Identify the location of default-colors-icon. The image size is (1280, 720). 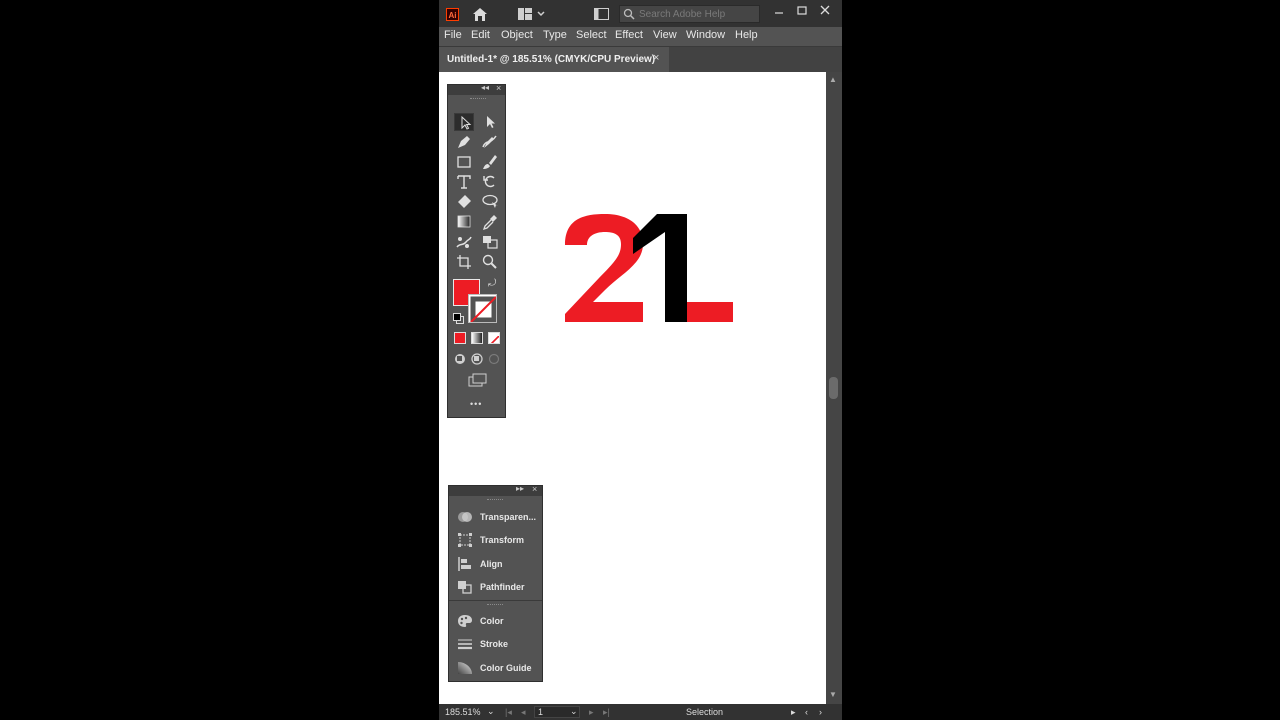
(458, 318).